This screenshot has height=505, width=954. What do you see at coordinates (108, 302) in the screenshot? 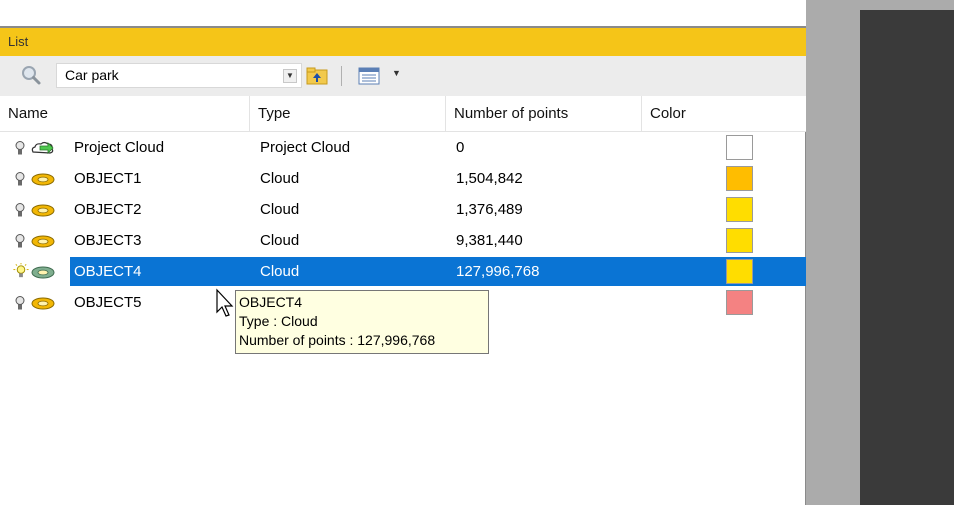
I see `row-name: OBJECT5` at bounding box center [108, 302].